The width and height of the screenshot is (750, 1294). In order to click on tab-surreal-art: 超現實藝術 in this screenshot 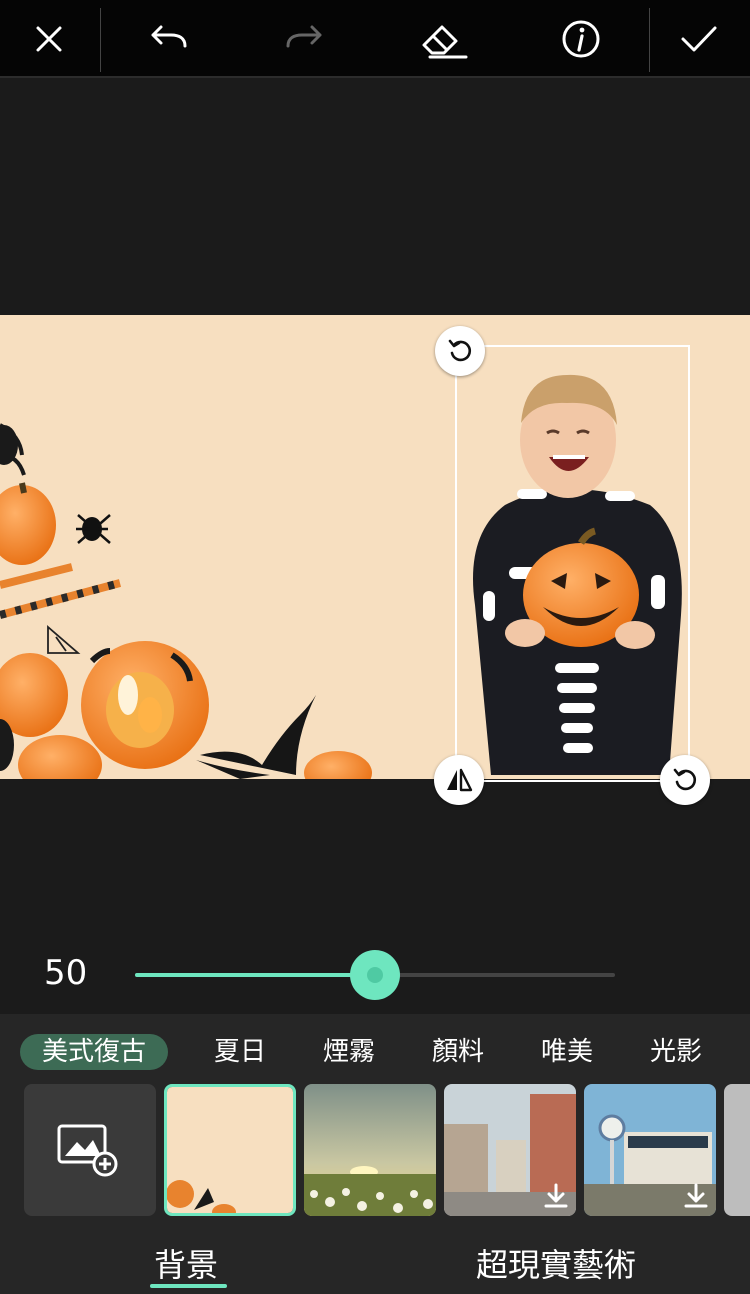, I will do `click(556, 1263)`.